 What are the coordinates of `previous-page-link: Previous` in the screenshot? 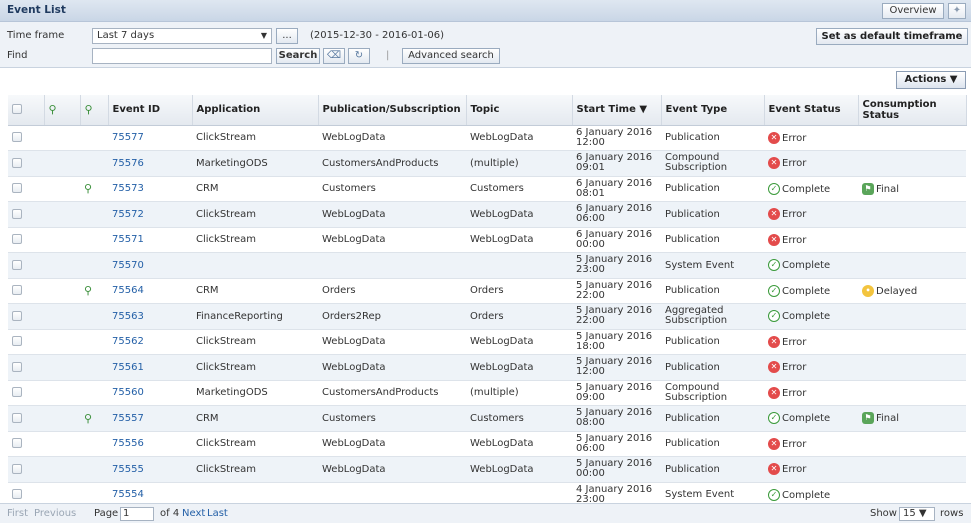 It's located at (55, 513).